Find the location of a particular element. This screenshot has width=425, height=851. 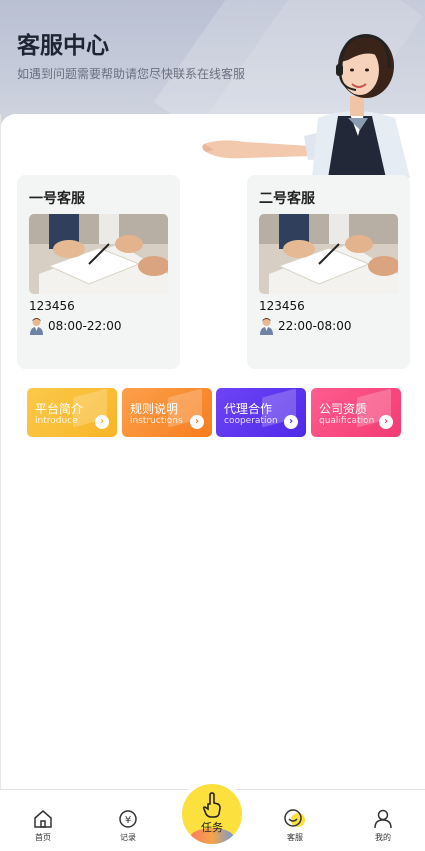

agent-card-2: 二号客服 123456 22:00-08:00 is located at coordinates (328, 272).